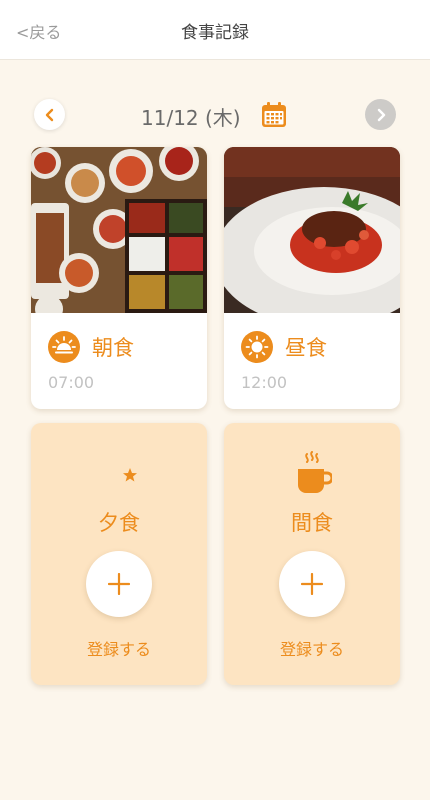  I want to click on register-snack-link: 登録する, so click(312, 648).